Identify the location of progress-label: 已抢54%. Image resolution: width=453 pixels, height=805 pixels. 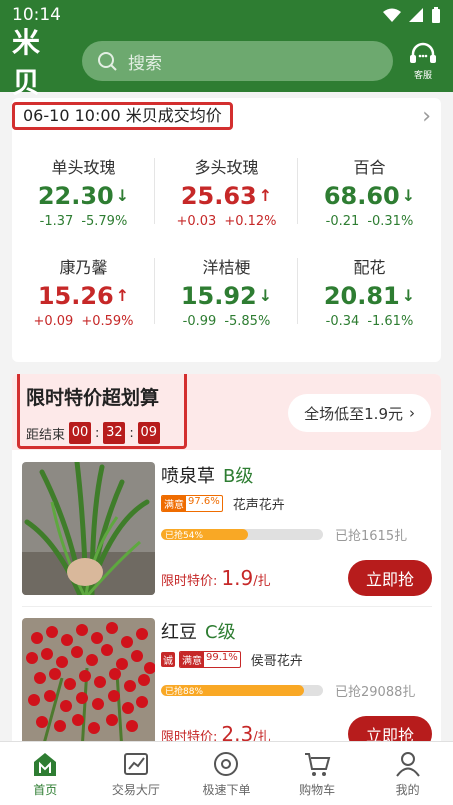
(184, 535).